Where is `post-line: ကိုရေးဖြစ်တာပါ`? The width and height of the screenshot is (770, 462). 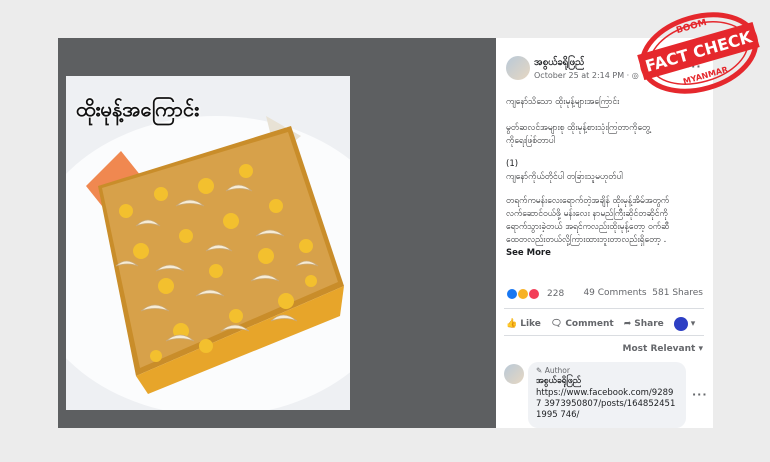 post-line: ကိုရေးဖြစ်တာပါ is located at coordinates (531, 141).